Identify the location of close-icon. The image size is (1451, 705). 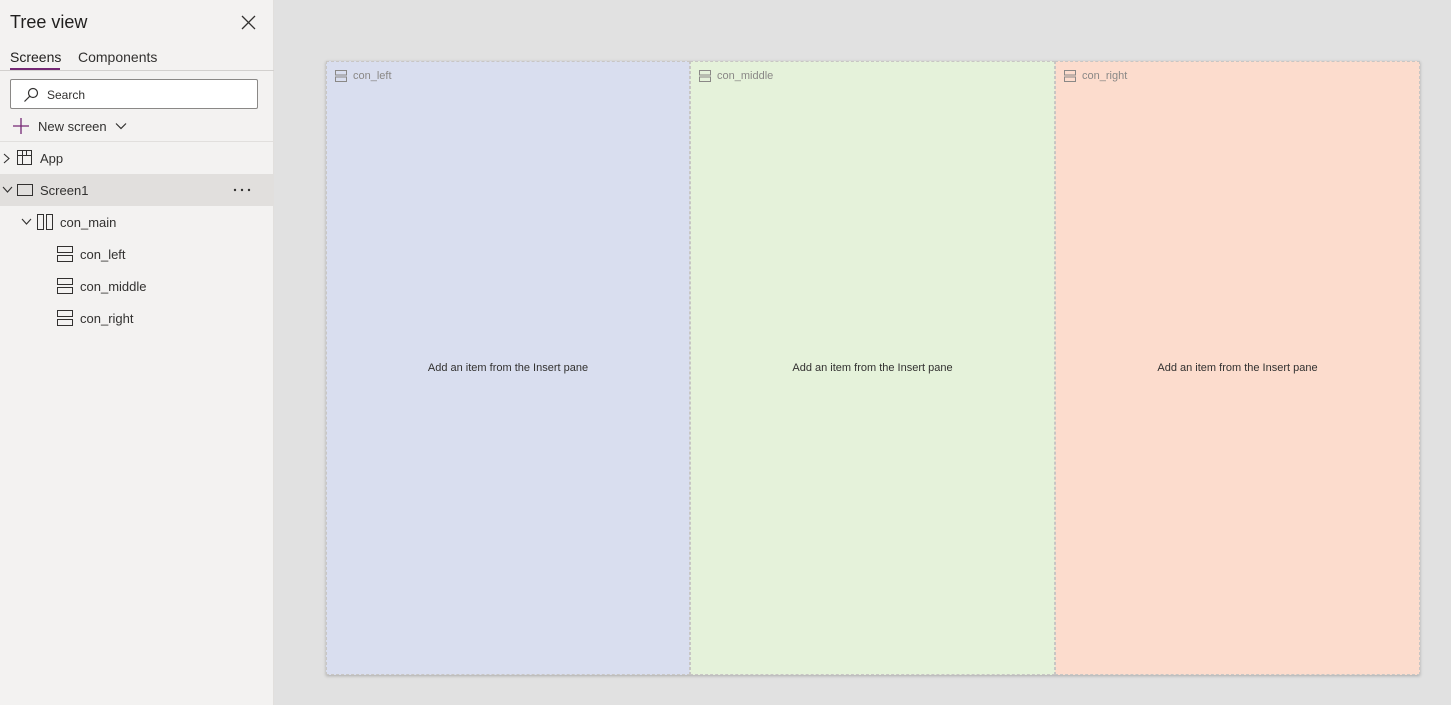
(248, 22).